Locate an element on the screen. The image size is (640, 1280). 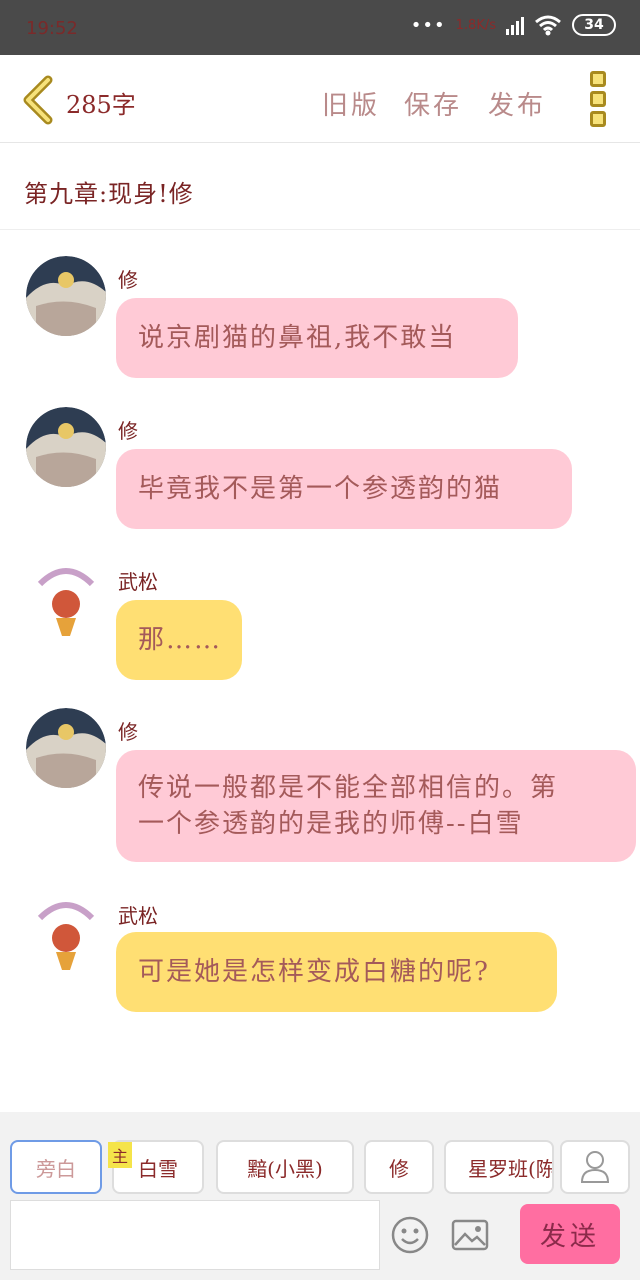
status-bar: 19:52 ••• 1.8K/s 34 is located at coordinates (320, 27).